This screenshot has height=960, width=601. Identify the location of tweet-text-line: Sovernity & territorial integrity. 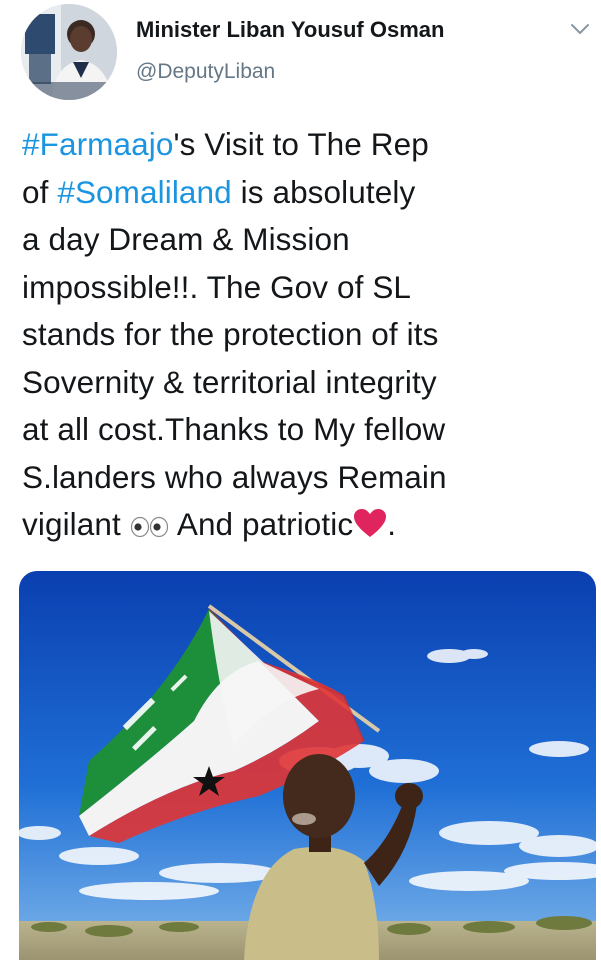
(307, 383).